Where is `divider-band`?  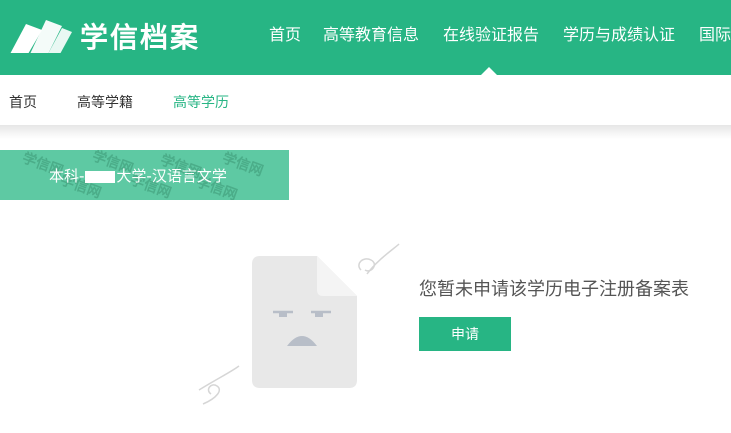
divider-band is located at coordinates (365, 132).